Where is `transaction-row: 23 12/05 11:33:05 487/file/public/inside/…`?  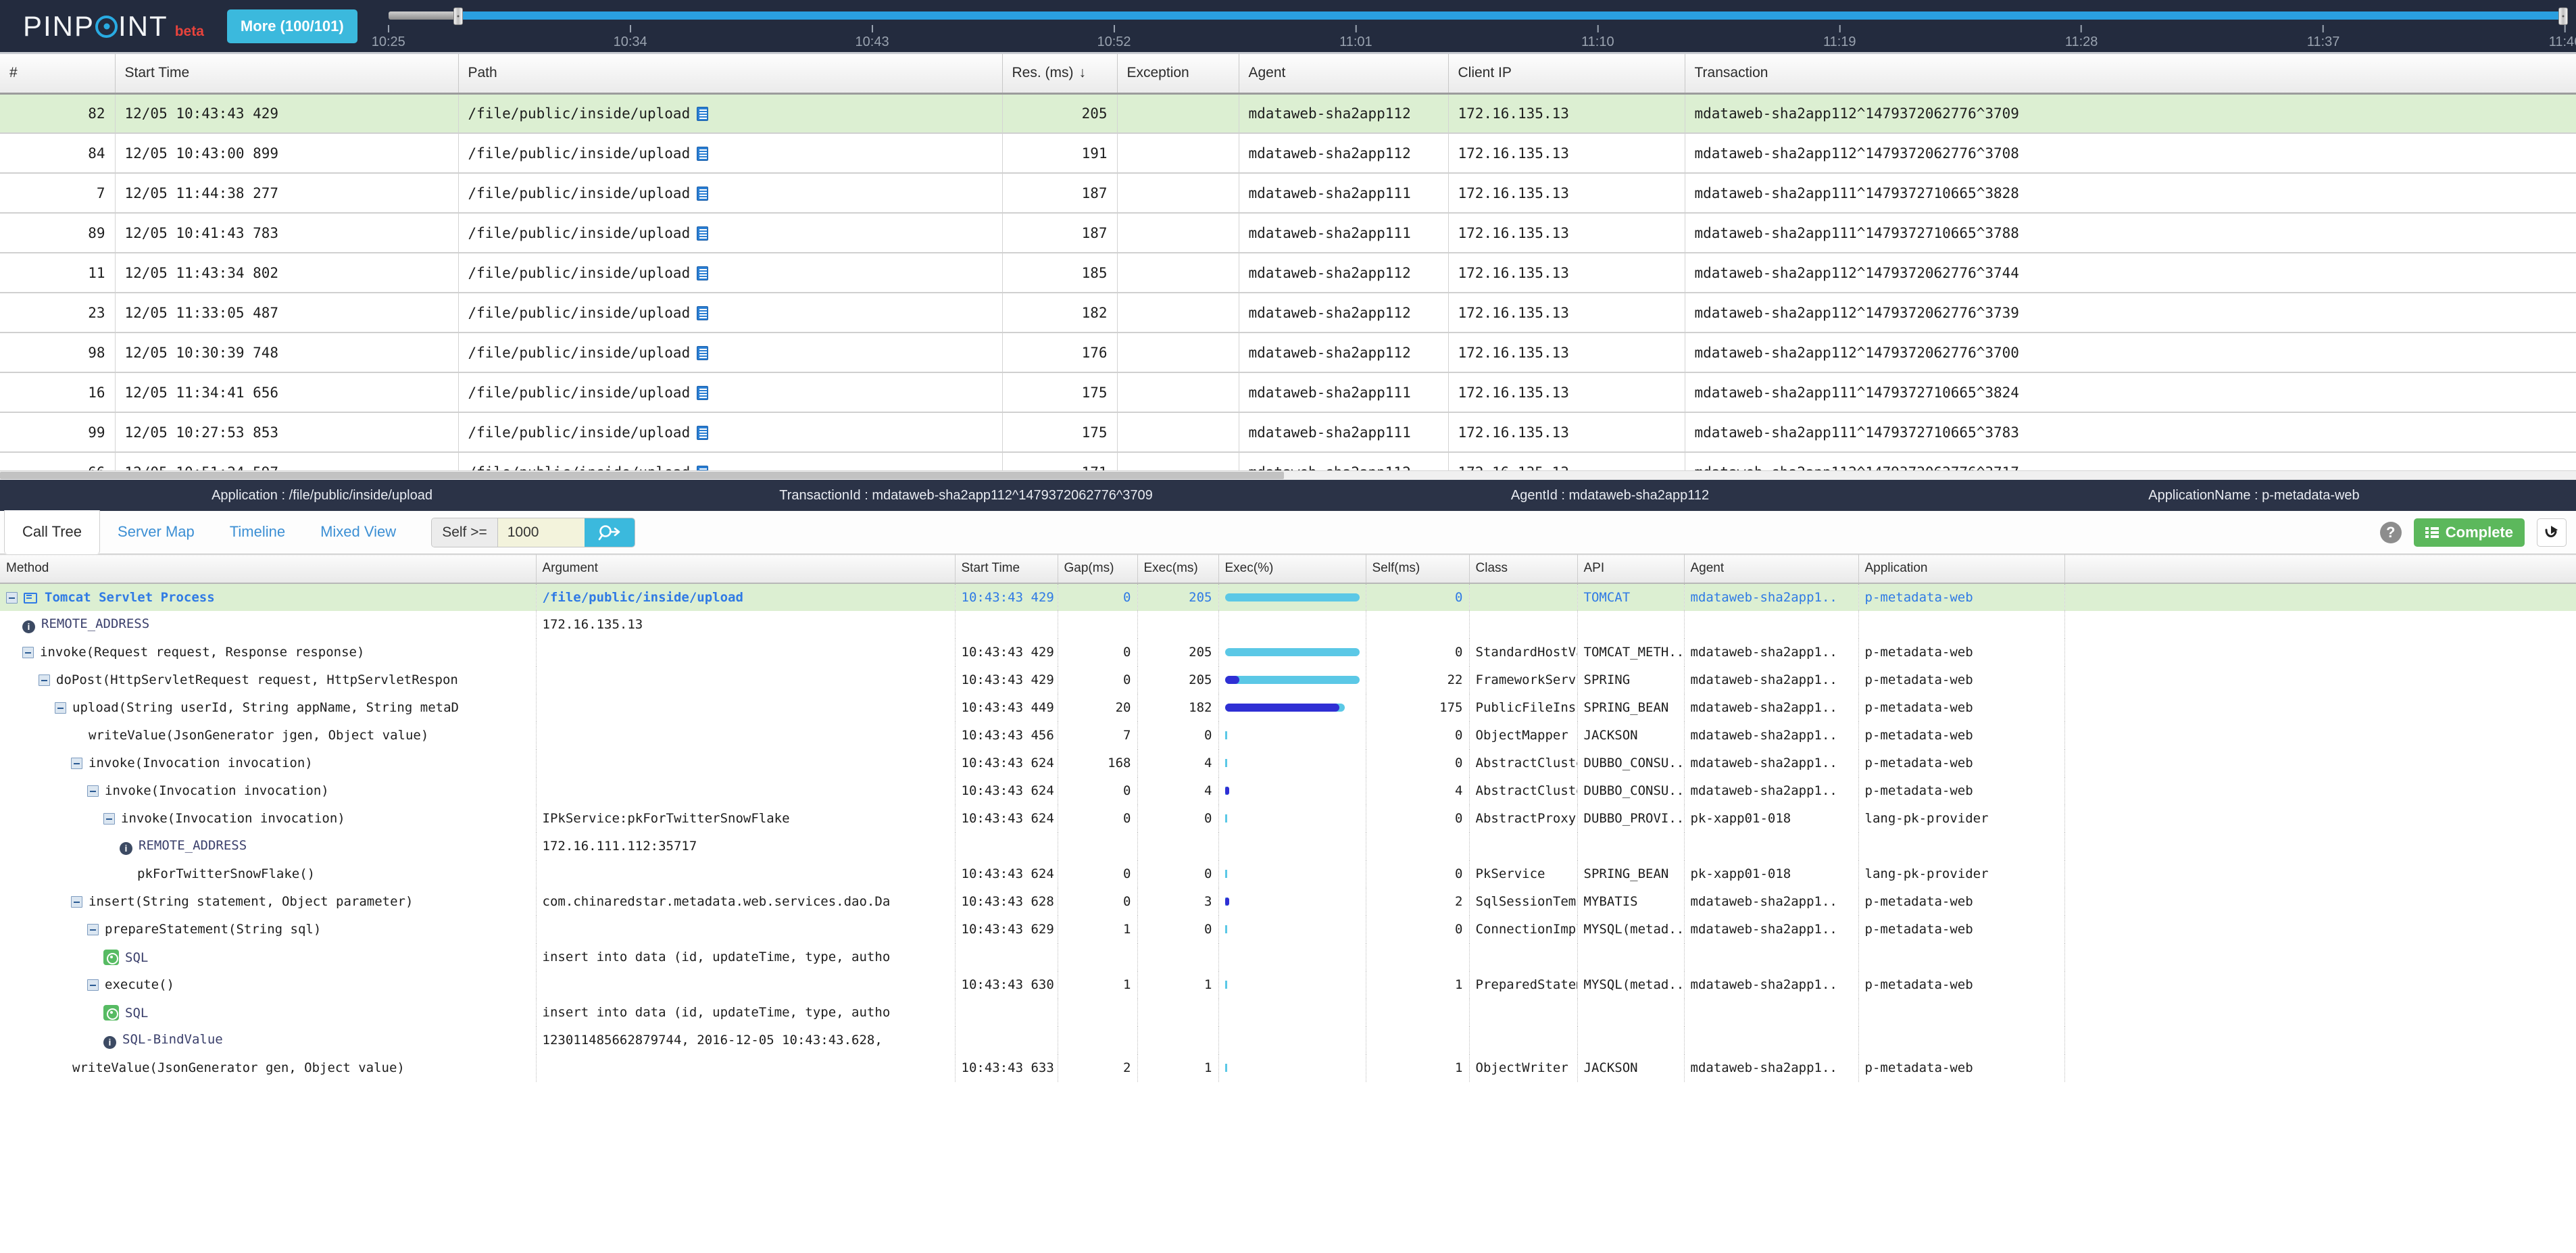 transaction-row: 23 12/05 11:33:05 487/file/public/inside/… is located at coordinates (1288, 313).